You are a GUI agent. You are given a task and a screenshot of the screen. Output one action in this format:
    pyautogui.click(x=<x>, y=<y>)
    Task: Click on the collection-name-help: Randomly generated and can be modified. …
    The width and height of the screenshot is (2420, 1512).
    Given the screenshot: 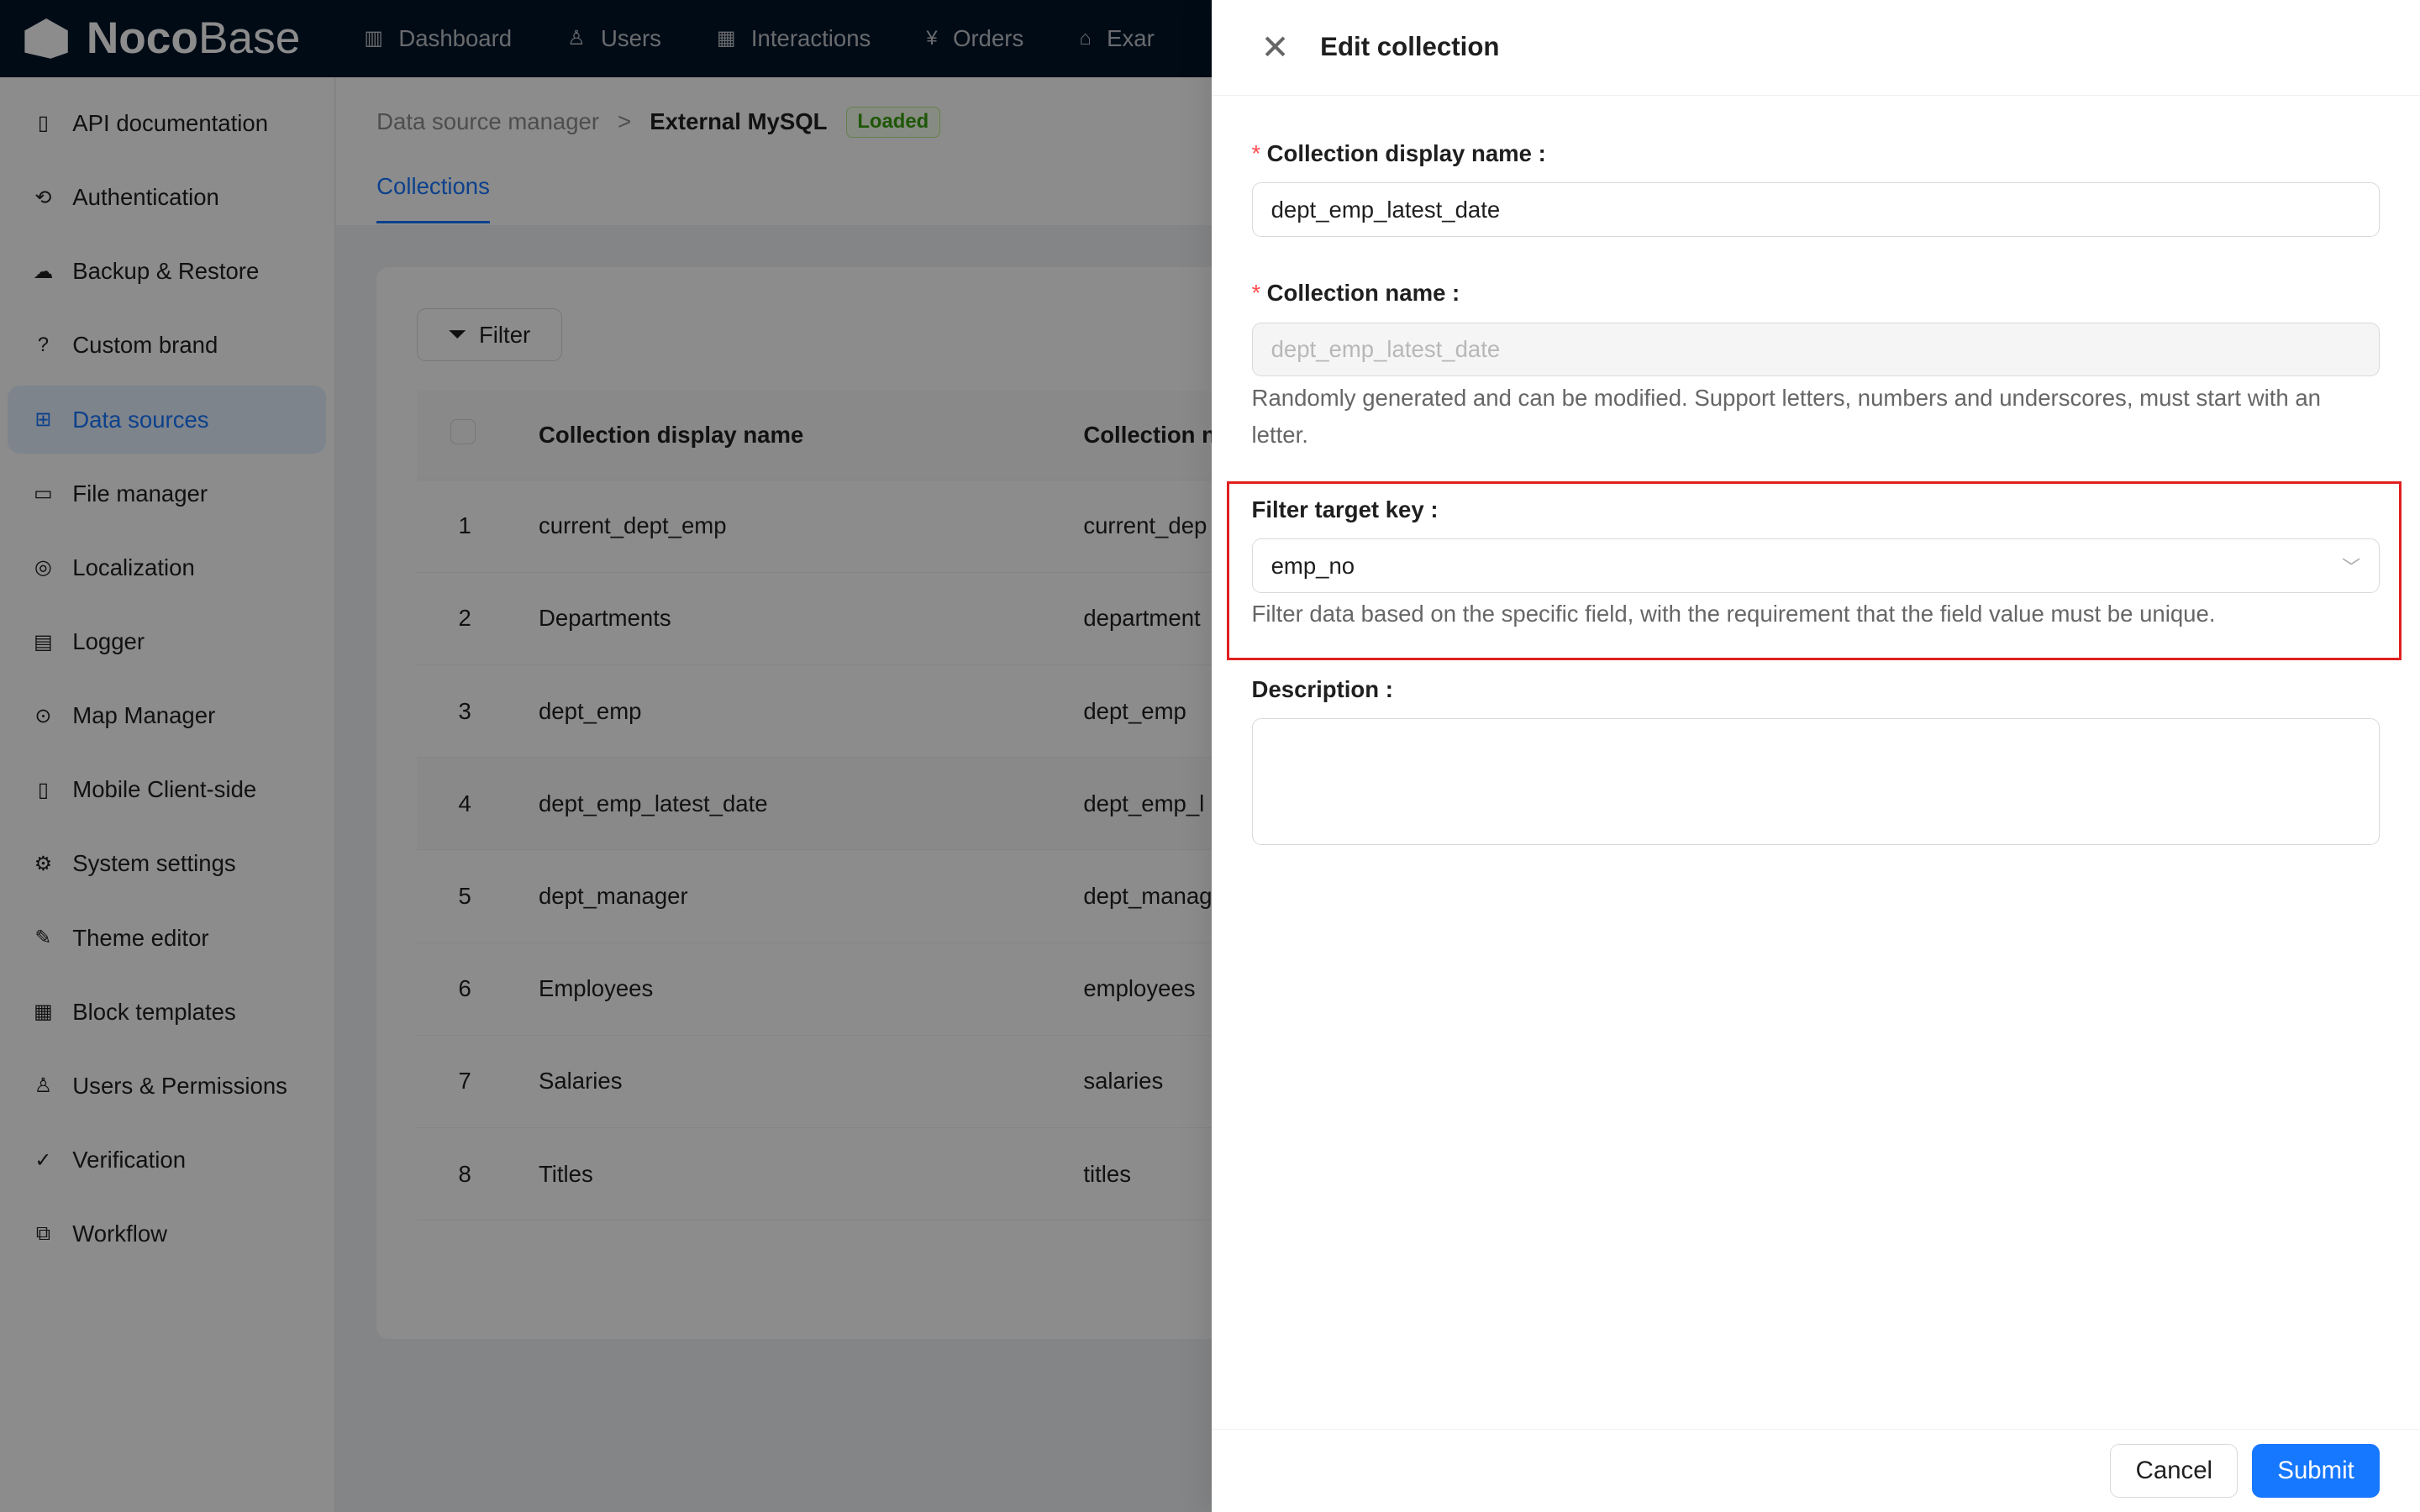 What is the action you would take?
    pyautogui.click(x=1786, y=416)
    